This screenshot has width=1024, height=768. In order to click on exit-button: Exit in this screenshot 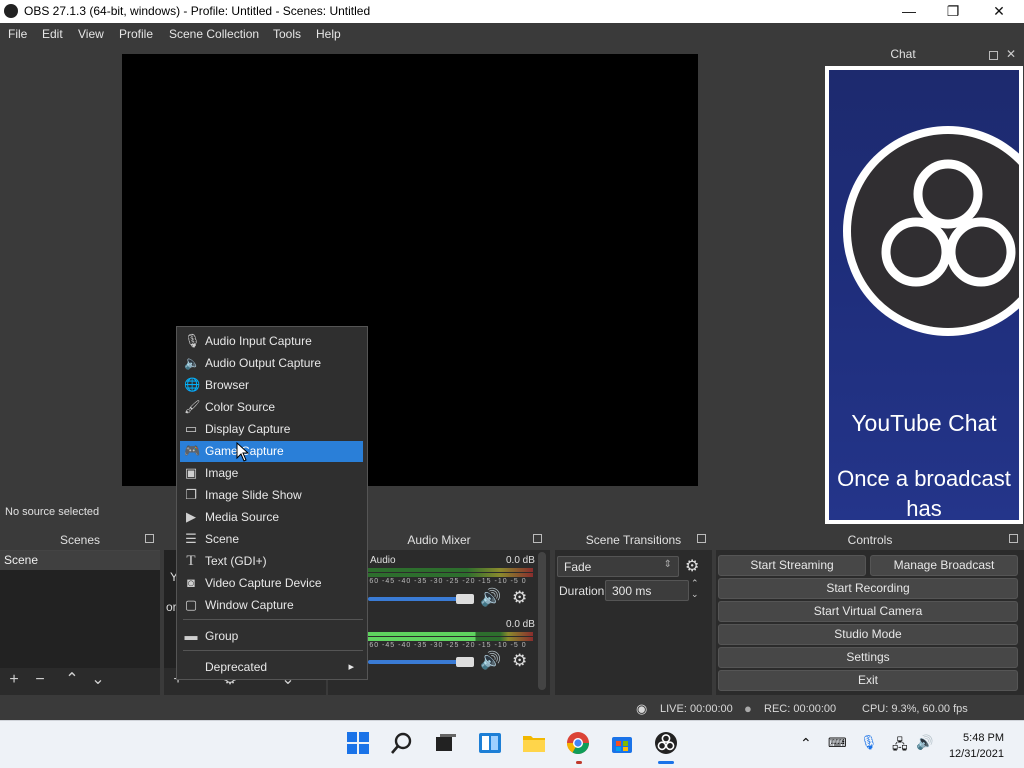, I will do `click(868, 680)`.